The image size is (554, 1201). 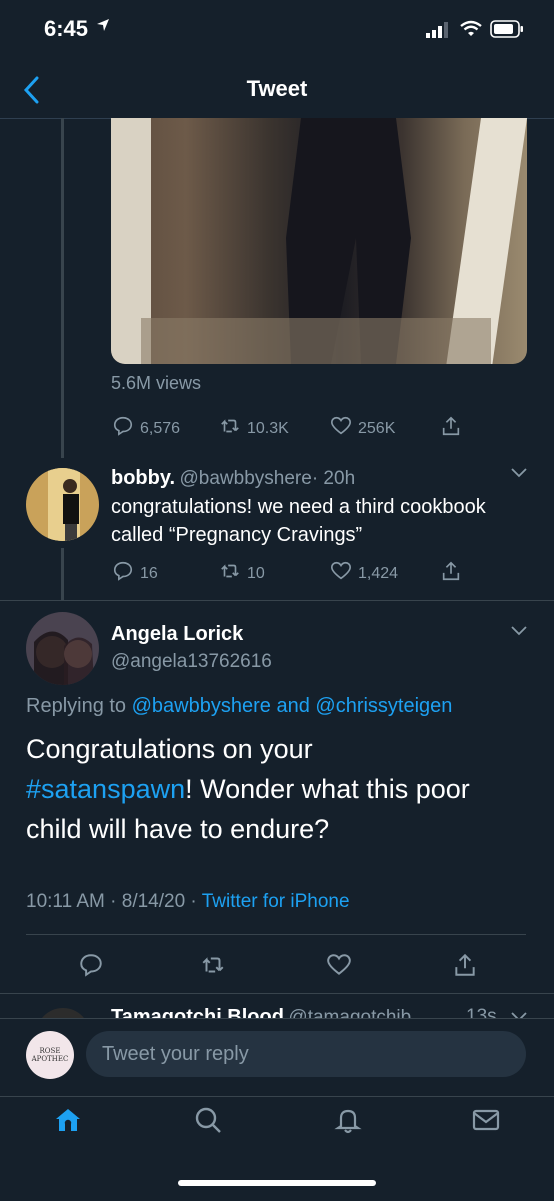 What do you see at coordinates (177, 634) in the screenshot?
I see `author-name: Angela Lorick` at bounding box center [177, 634].